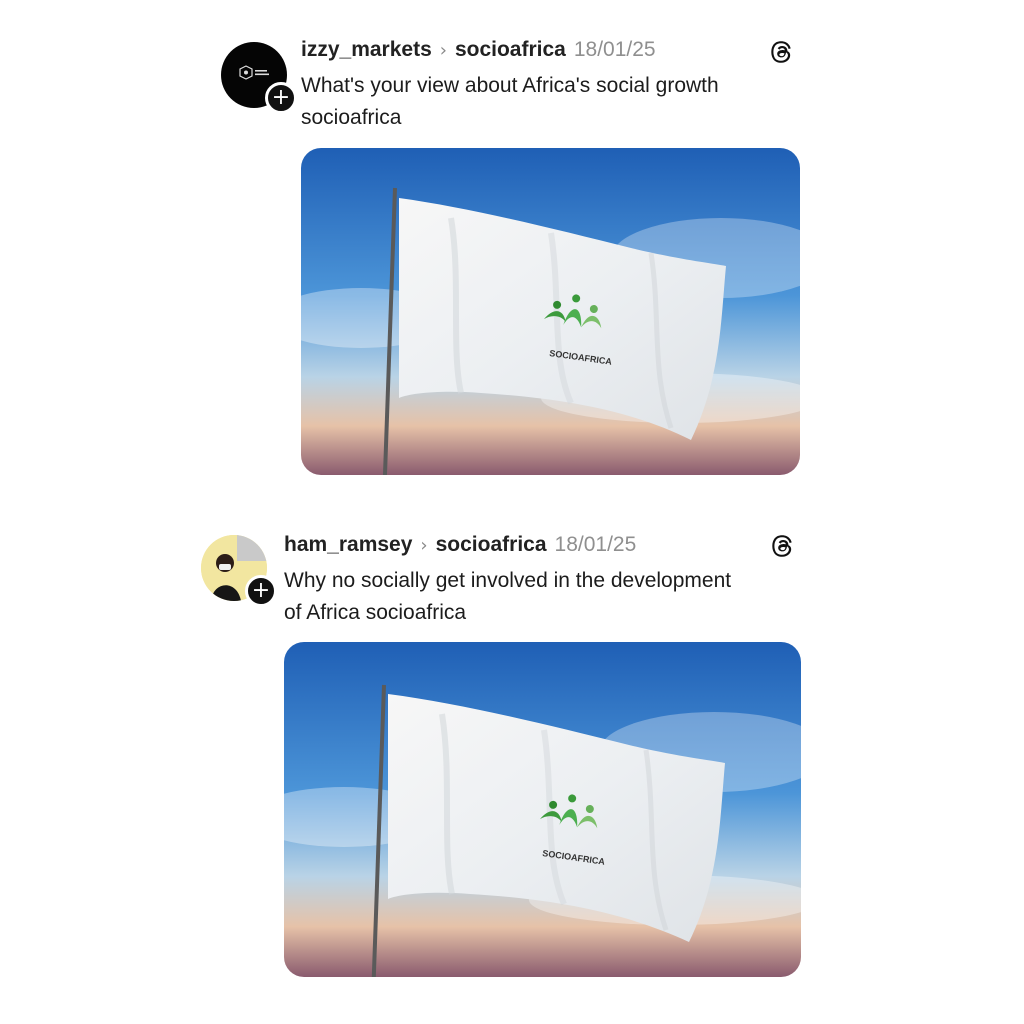 The height and width of the screenshot is (1024, 1024). I want to click on username: ham_ramsey, so click(348, 545).